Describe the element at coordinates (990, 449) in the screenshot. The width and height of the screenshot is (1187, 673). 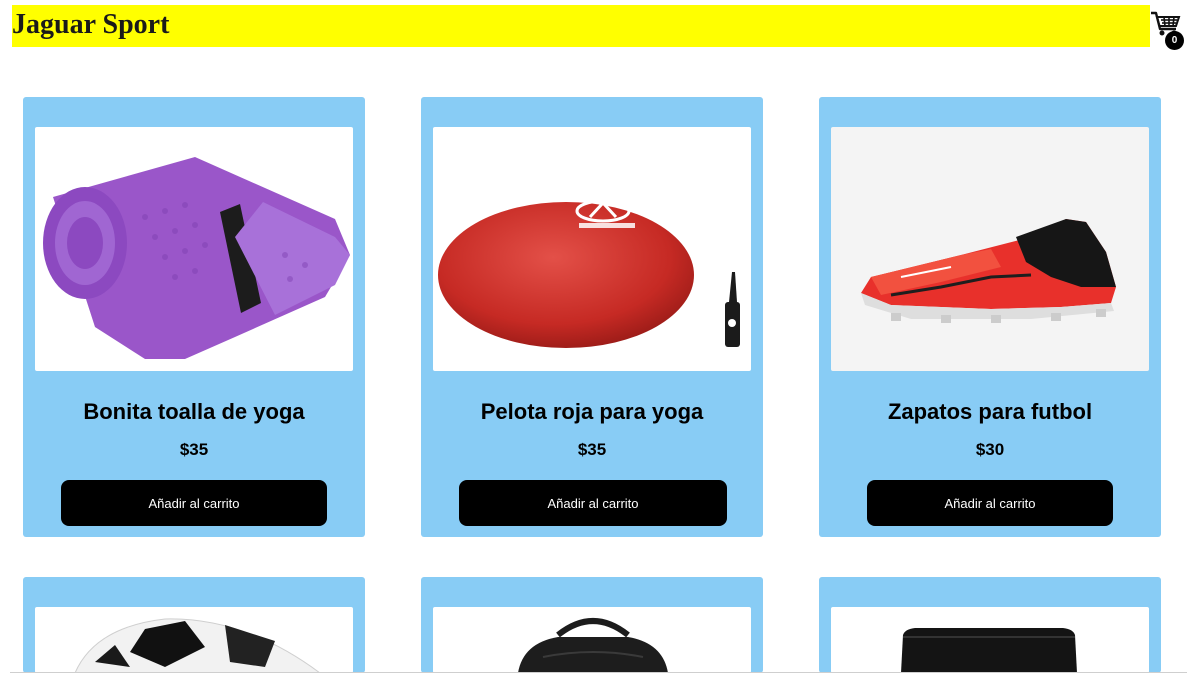
I see `product-price: $30` at that location.